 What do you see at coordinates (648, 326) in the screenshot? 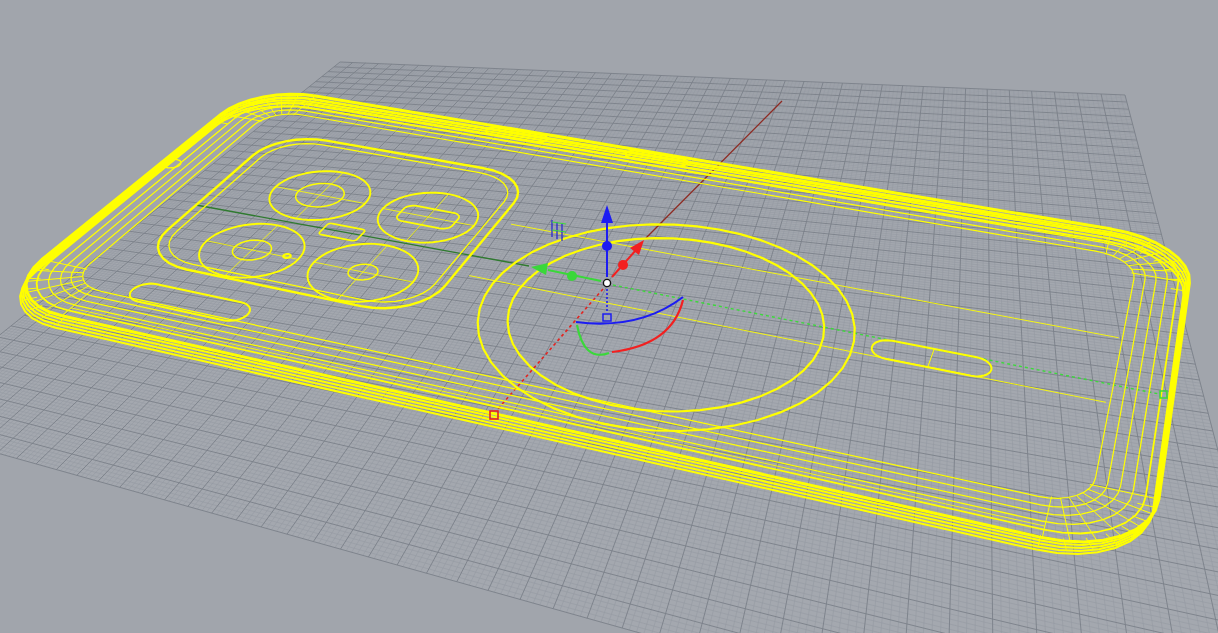
I see `rotate-x-arc` at bounding box center [648, 326].